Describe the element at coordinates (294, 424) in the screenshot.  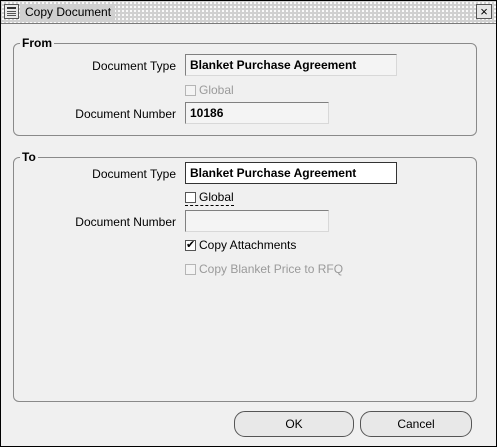
I see `ok-button: OK` at that location.